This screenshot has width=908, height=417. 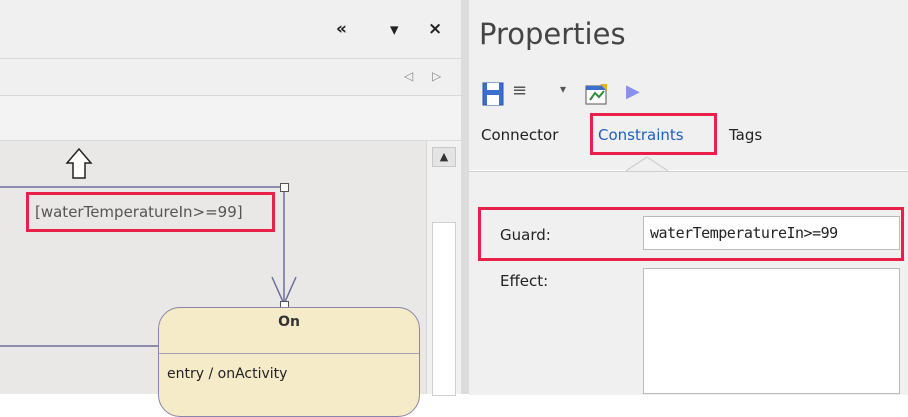 I want to click on close-icon: ×, so click(x=435, y=29).